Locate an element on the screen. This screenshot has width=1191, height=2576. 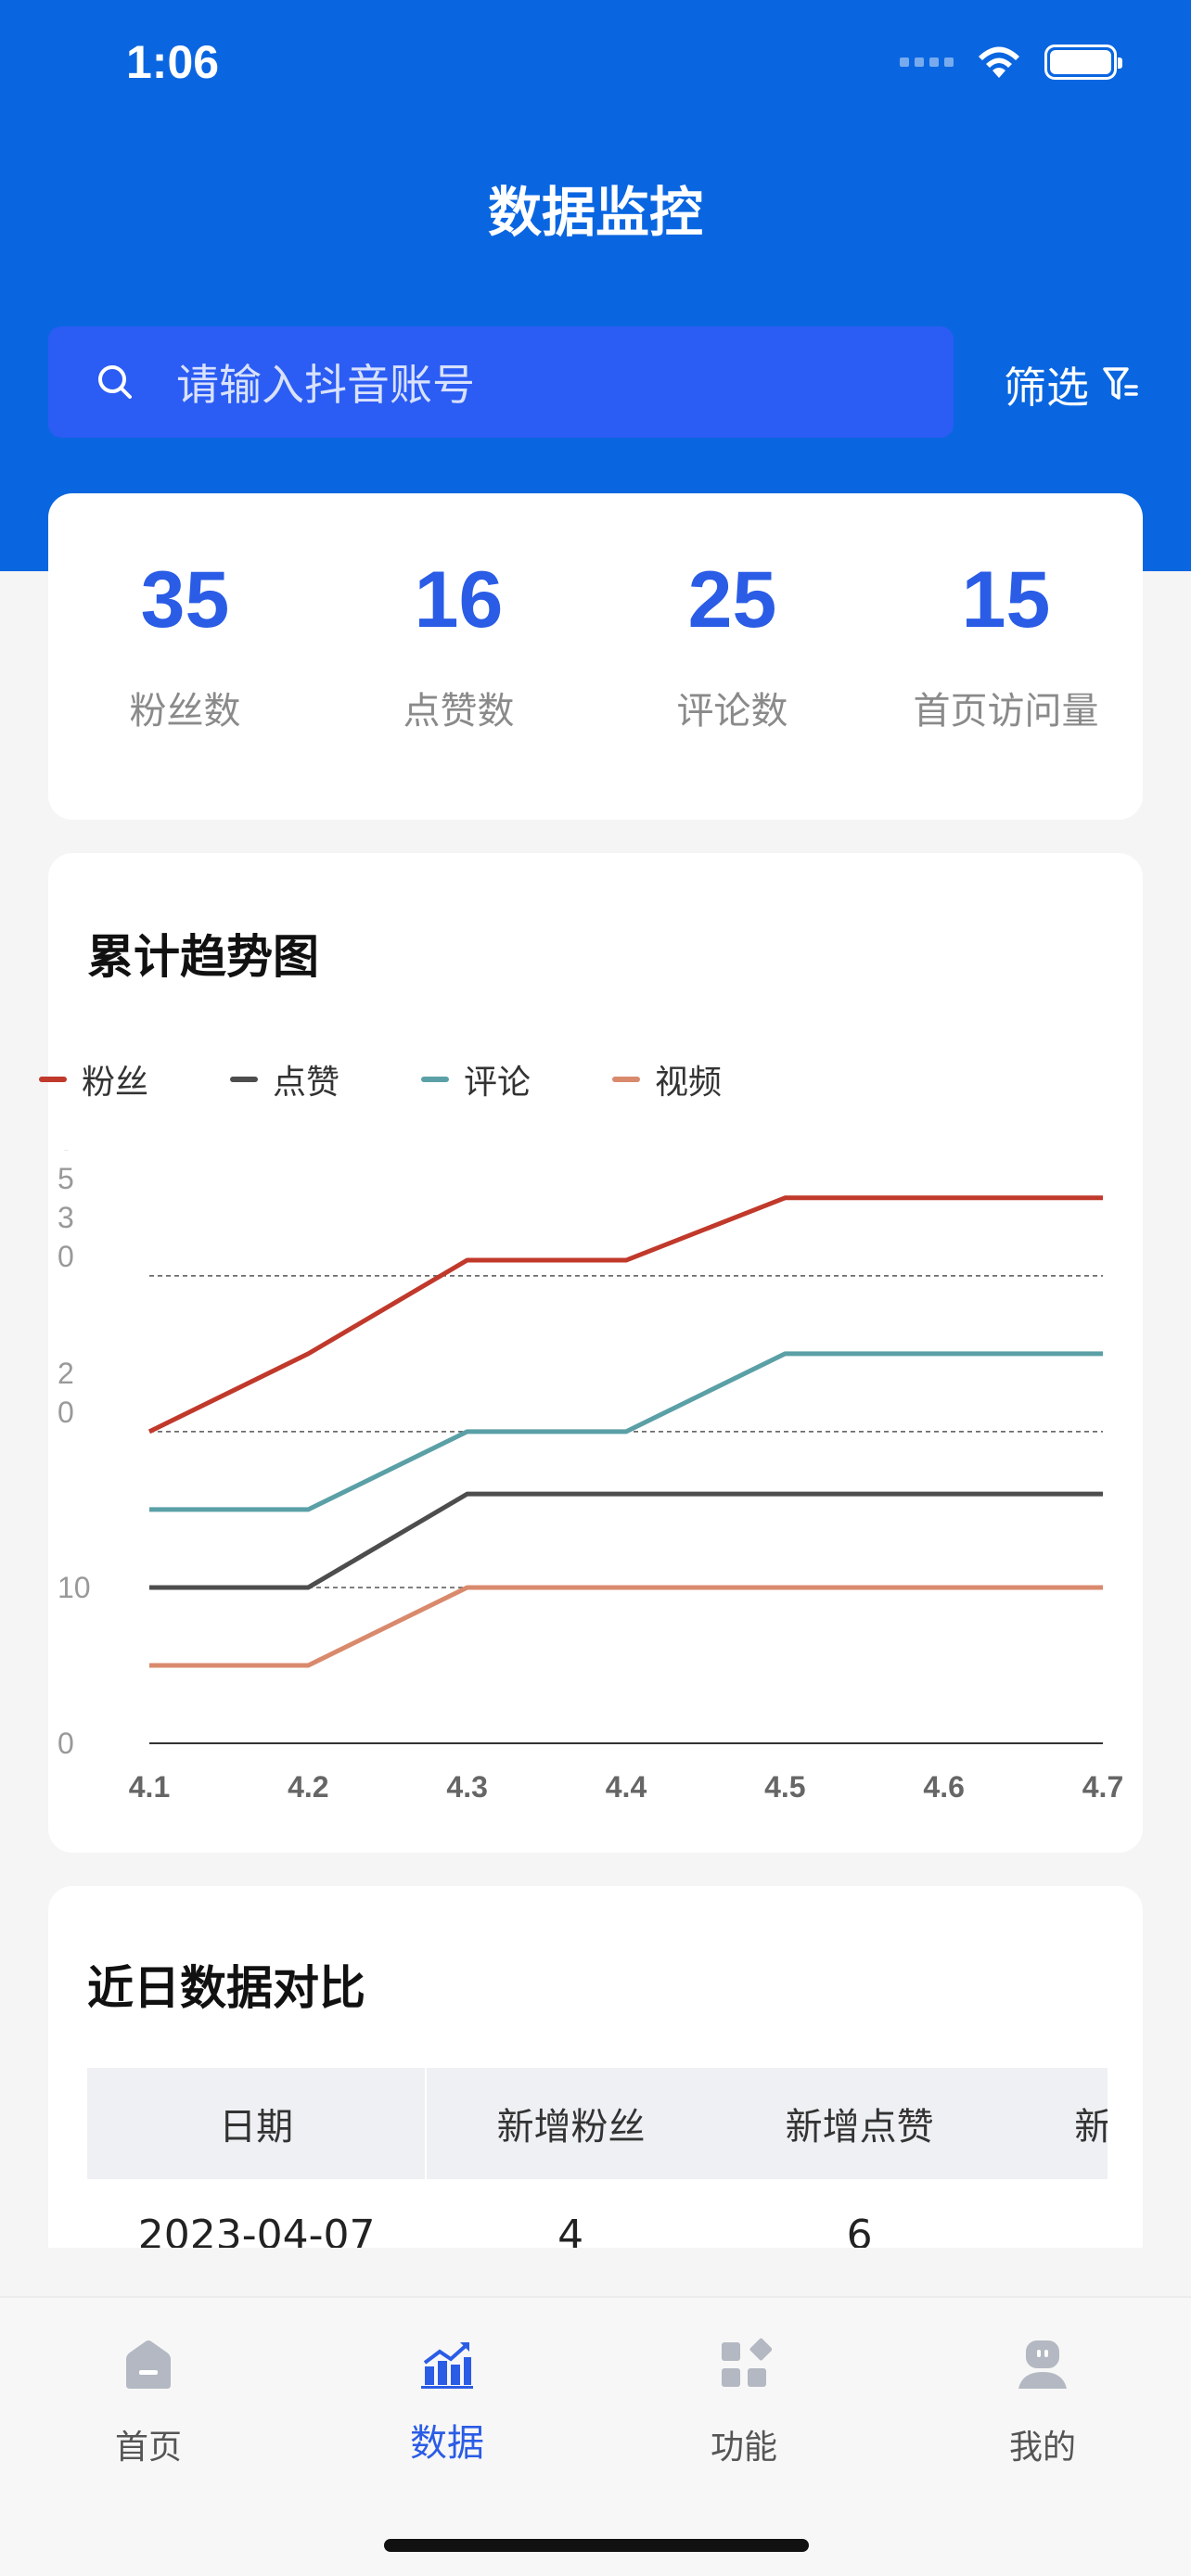
stat-fans: 35 粉丝数 is located at coordinates (185, 656).